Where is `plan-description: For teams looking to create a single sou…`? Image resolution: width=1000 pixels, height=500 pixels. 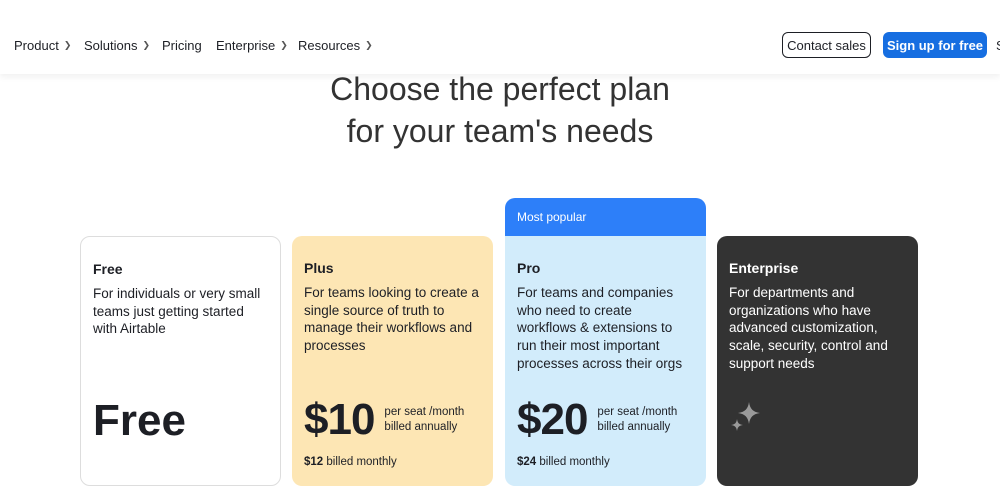
plan-description: For teams looking to create a single sou… is located at coordinates (391, 319).